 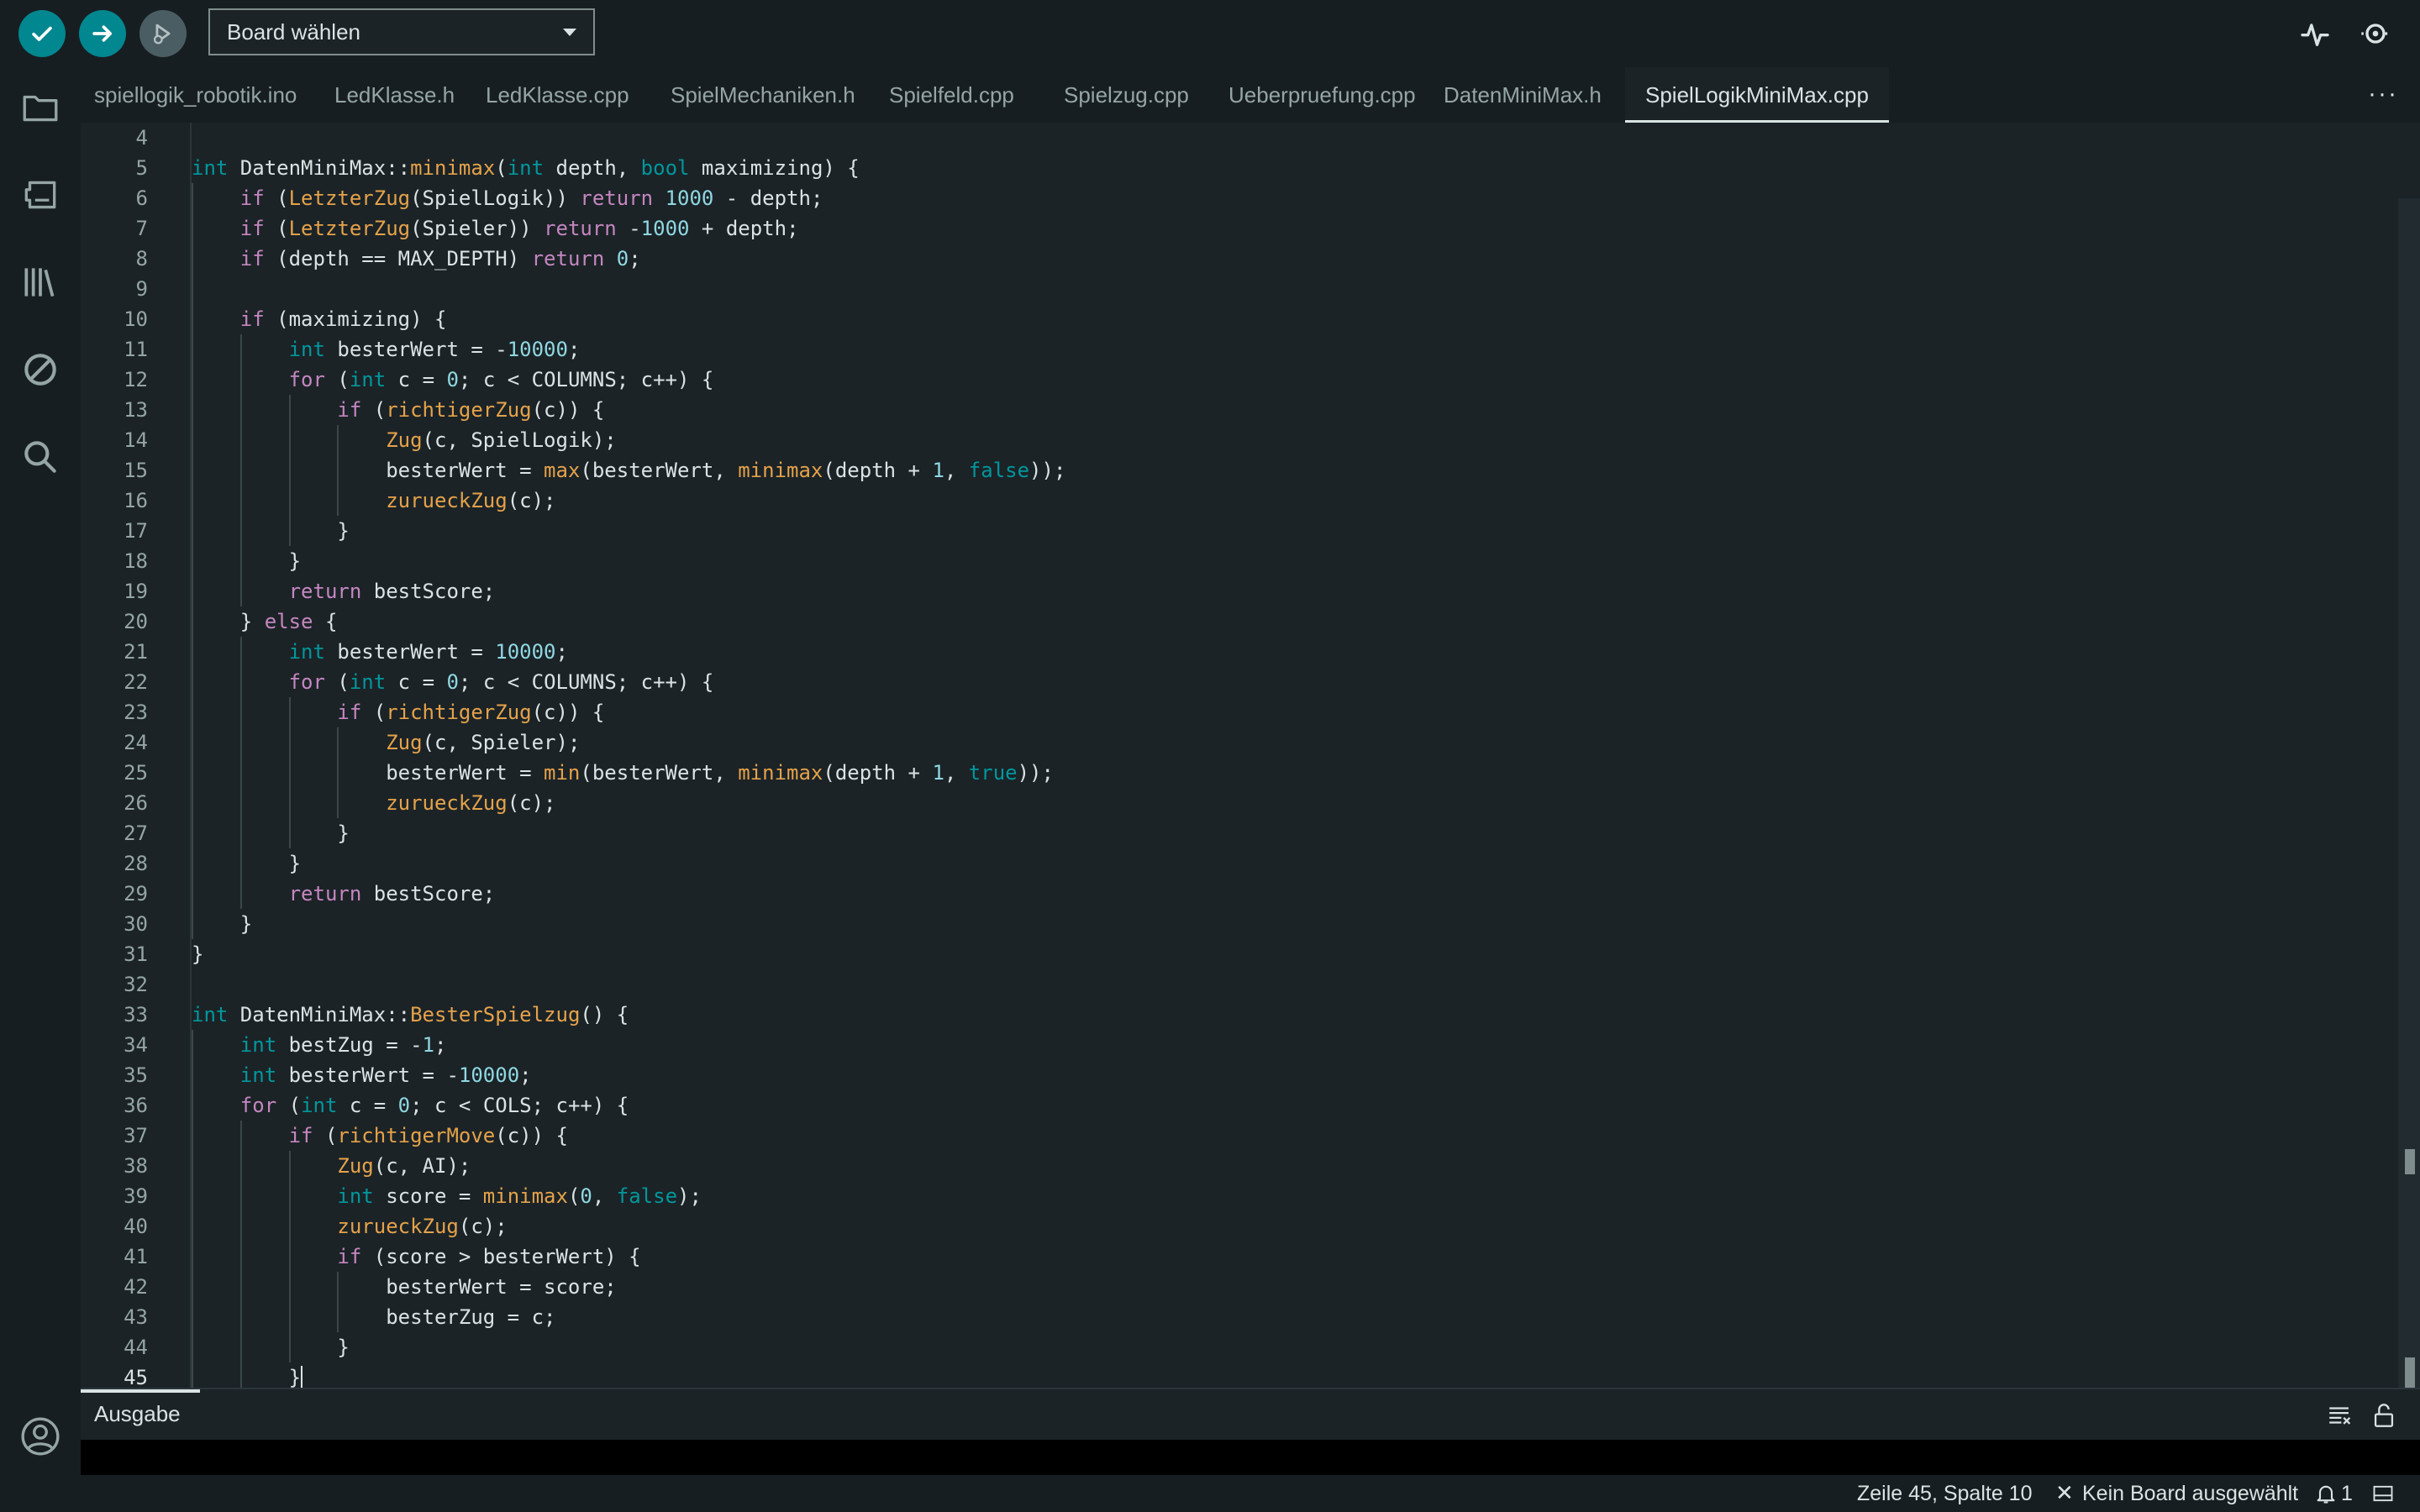 I want to click on line-code: Zug(c, Spieler);, so click(x=483, y=742).